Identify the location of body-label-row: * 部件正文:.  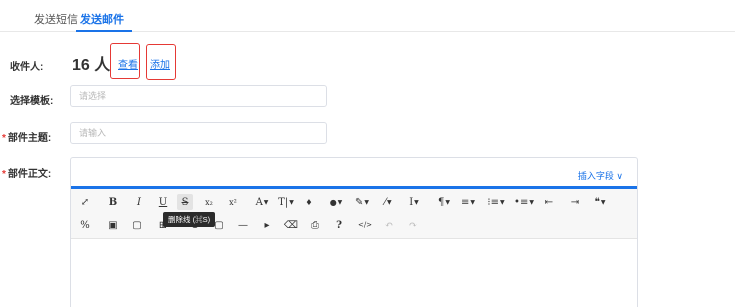
(26, 172).